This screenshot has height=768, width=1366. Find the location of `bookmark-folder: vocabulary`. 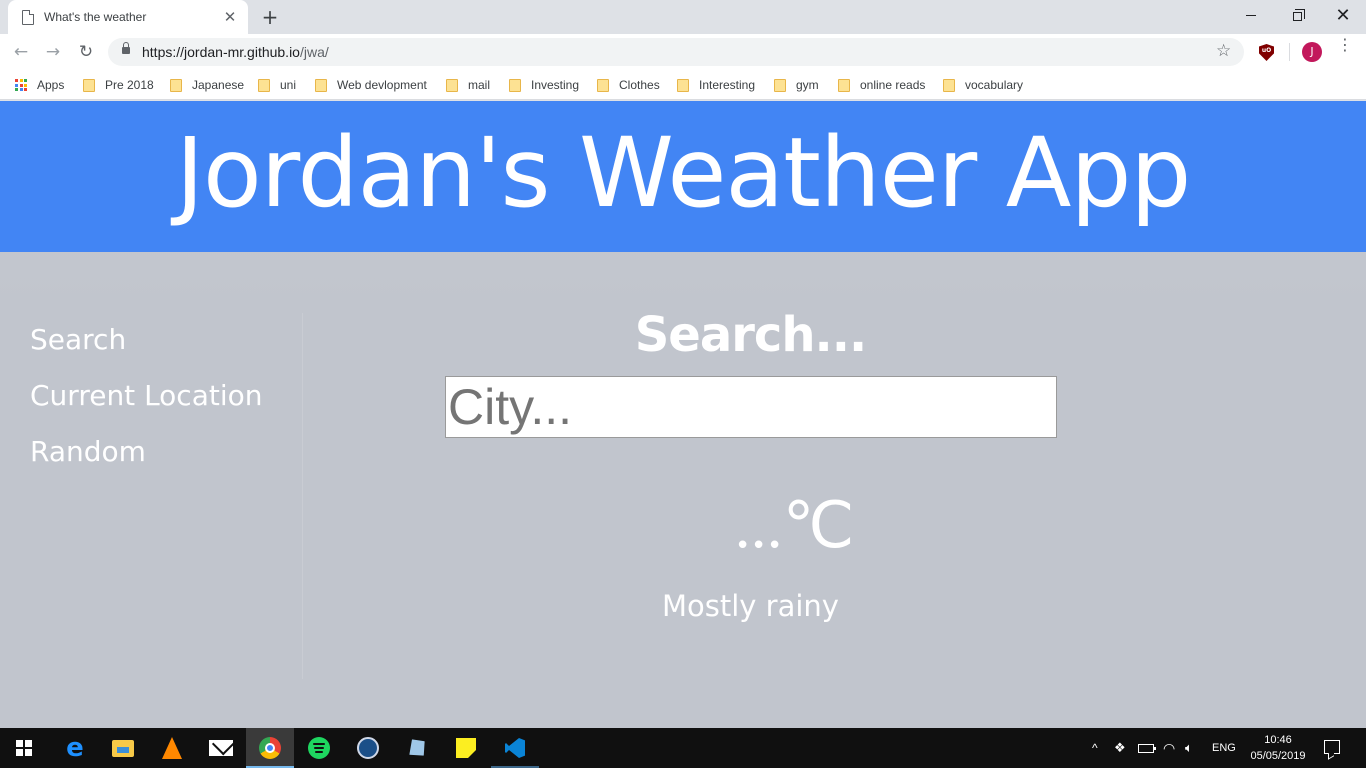

bookmark-folder: vocabulary is located at coordinates (983, 85).